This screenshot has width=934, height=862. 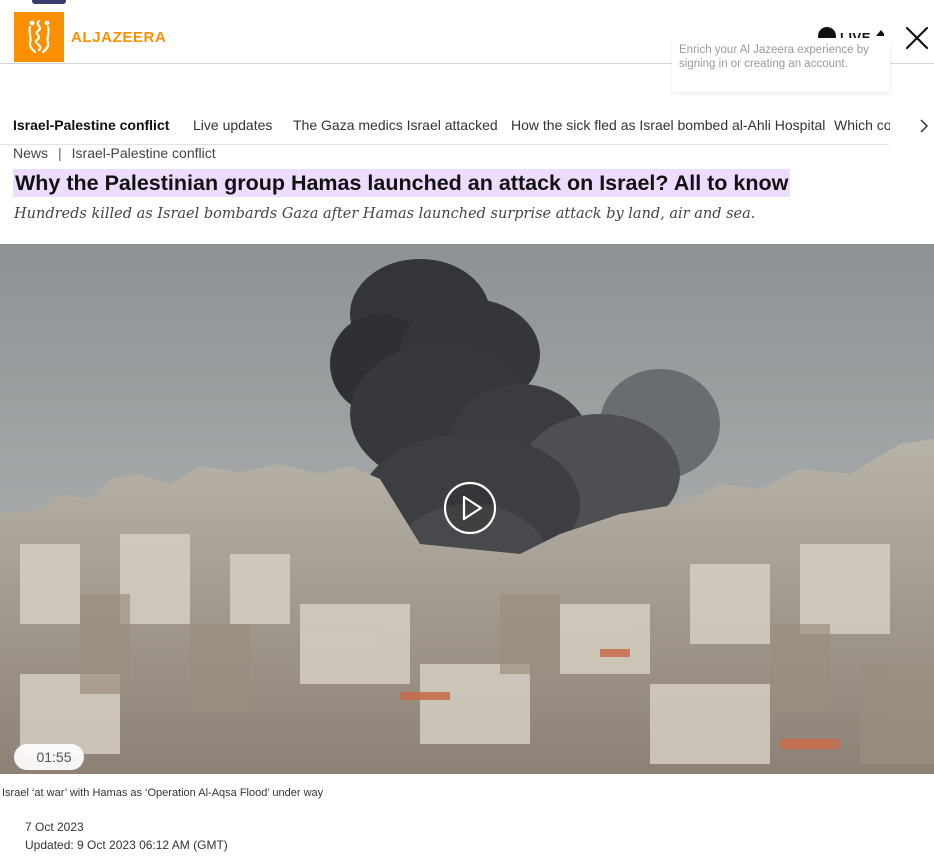 I want to click on topic-nav-item-truncated: Which co, so click(x=862, y=125).